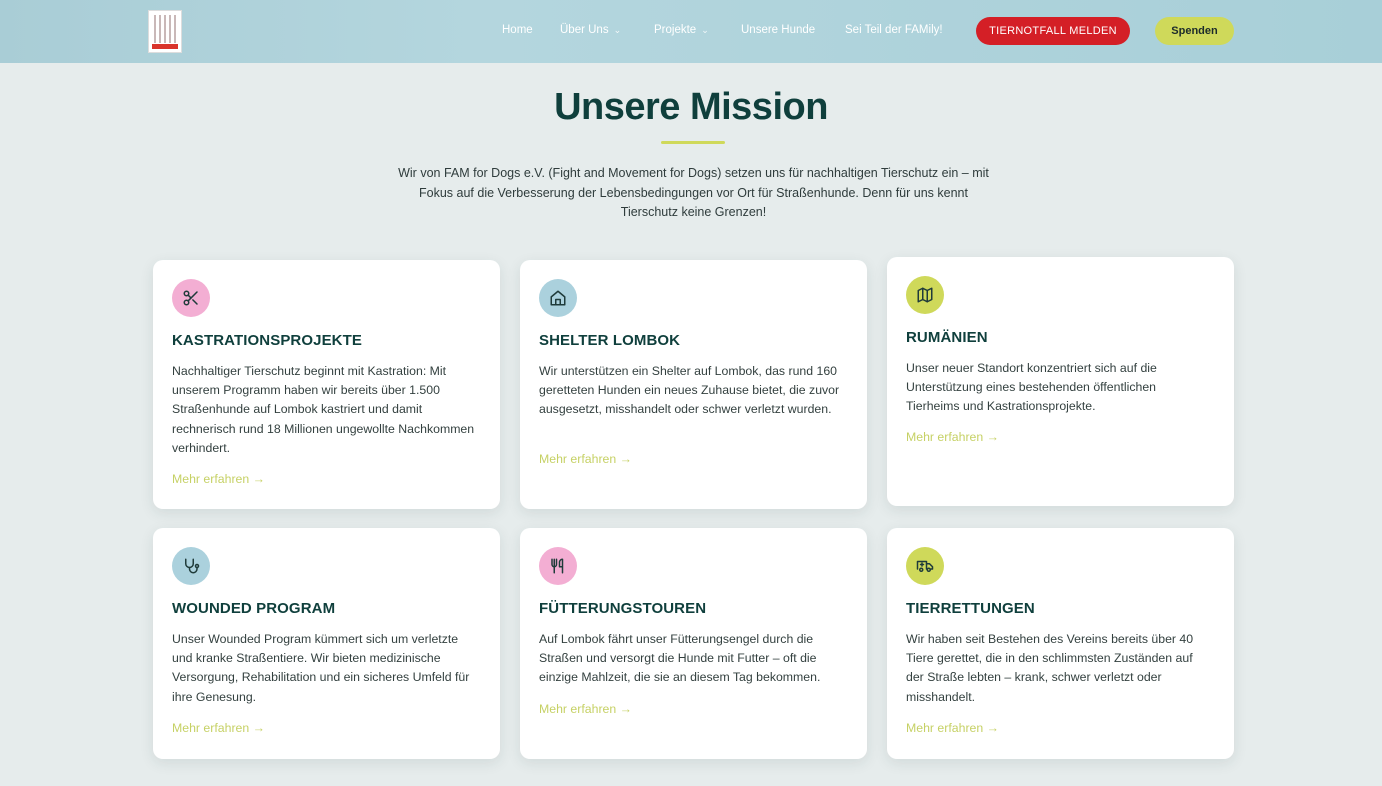 Image resolution: width=1382 pixels, height=786 pixels. Describe the element at coordinates (1194, 31) in the screenshot. I see `donate-button: Spenden` at that location.